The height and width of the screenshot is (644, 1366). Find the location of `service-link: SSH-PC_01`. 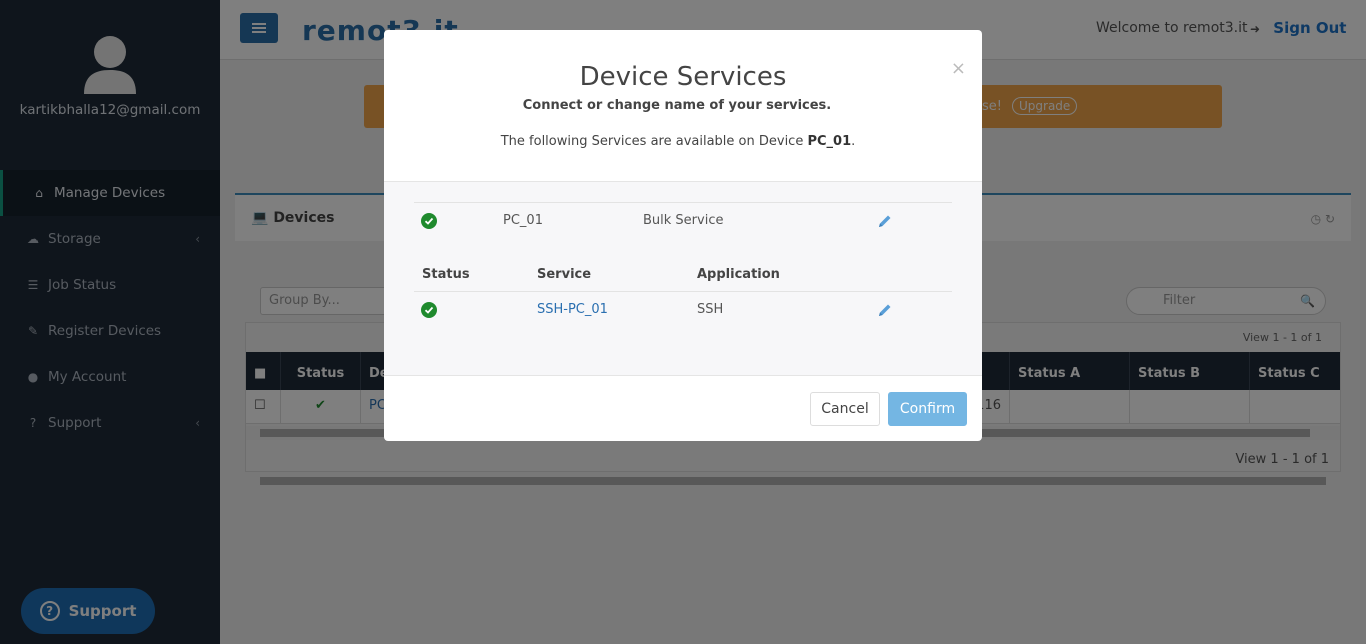

service-link: SSH-PC_01 is located at coordinates (572, 309).